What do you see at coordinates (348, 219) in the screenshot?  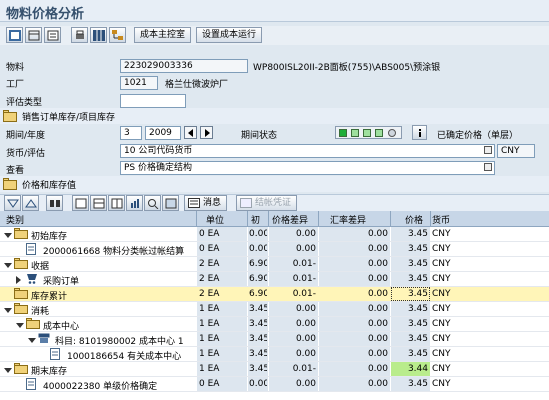 I see `col-fx-diff: 汇率差异` at bounding box center [348, 219].